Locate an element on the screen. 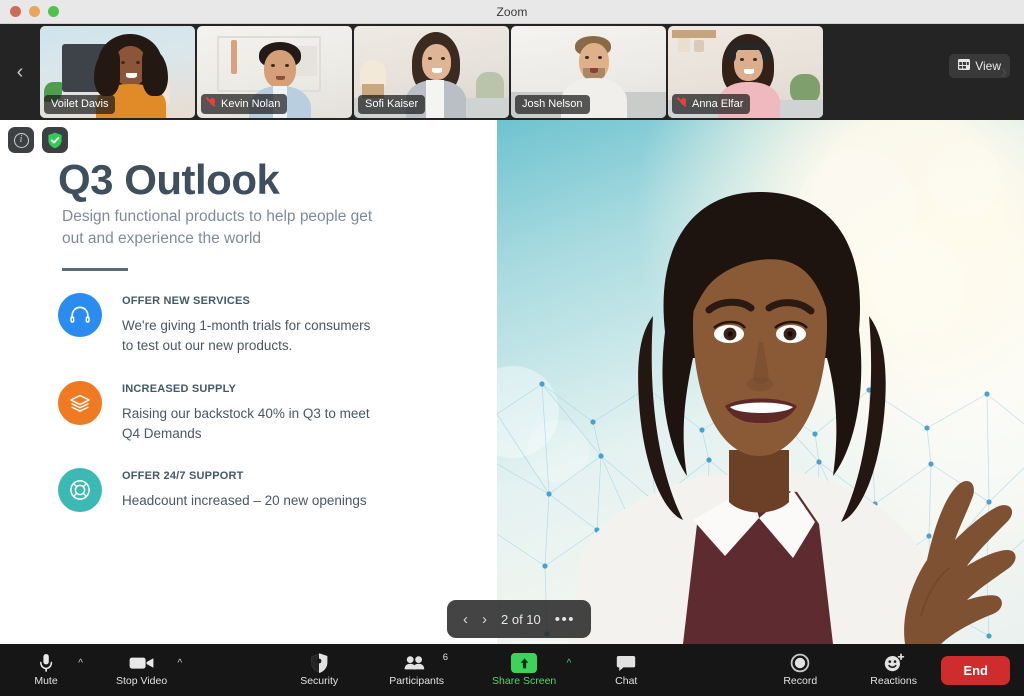  record-circle-icon is located at coordinates (800, 663).